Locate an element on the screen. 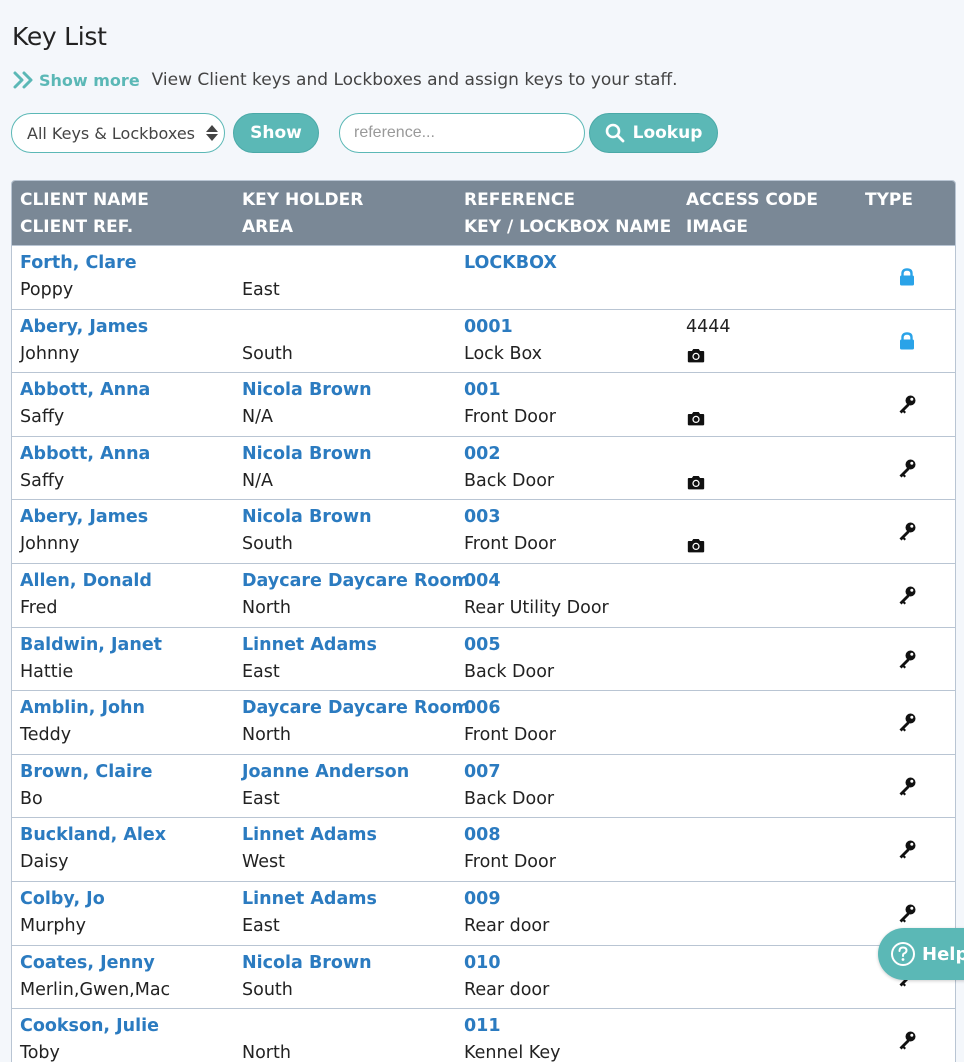  client-name-link: Amblin, John is located at coordinates (128, 708).